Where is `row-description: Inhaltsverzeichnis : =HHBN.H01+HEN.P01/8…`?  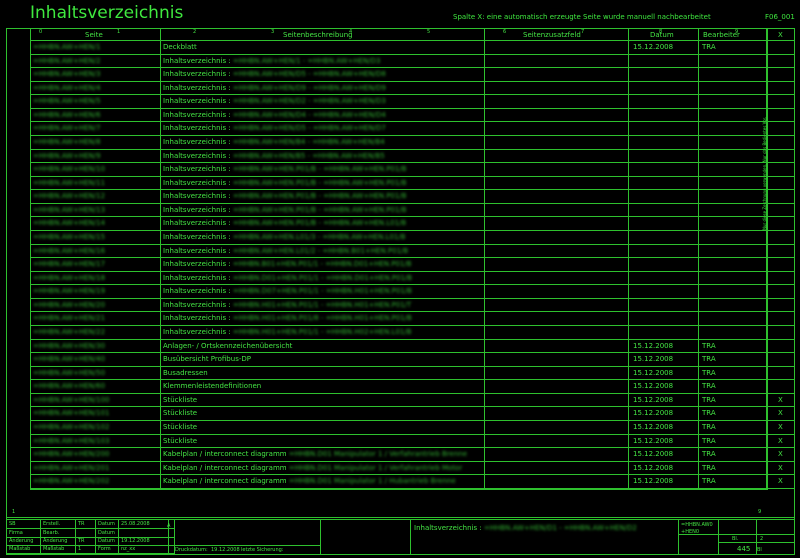 row-description: Inhaltsverzeichnis : =HHBN.H01+HEN.P01/8… is located at coordinates (287, 318).